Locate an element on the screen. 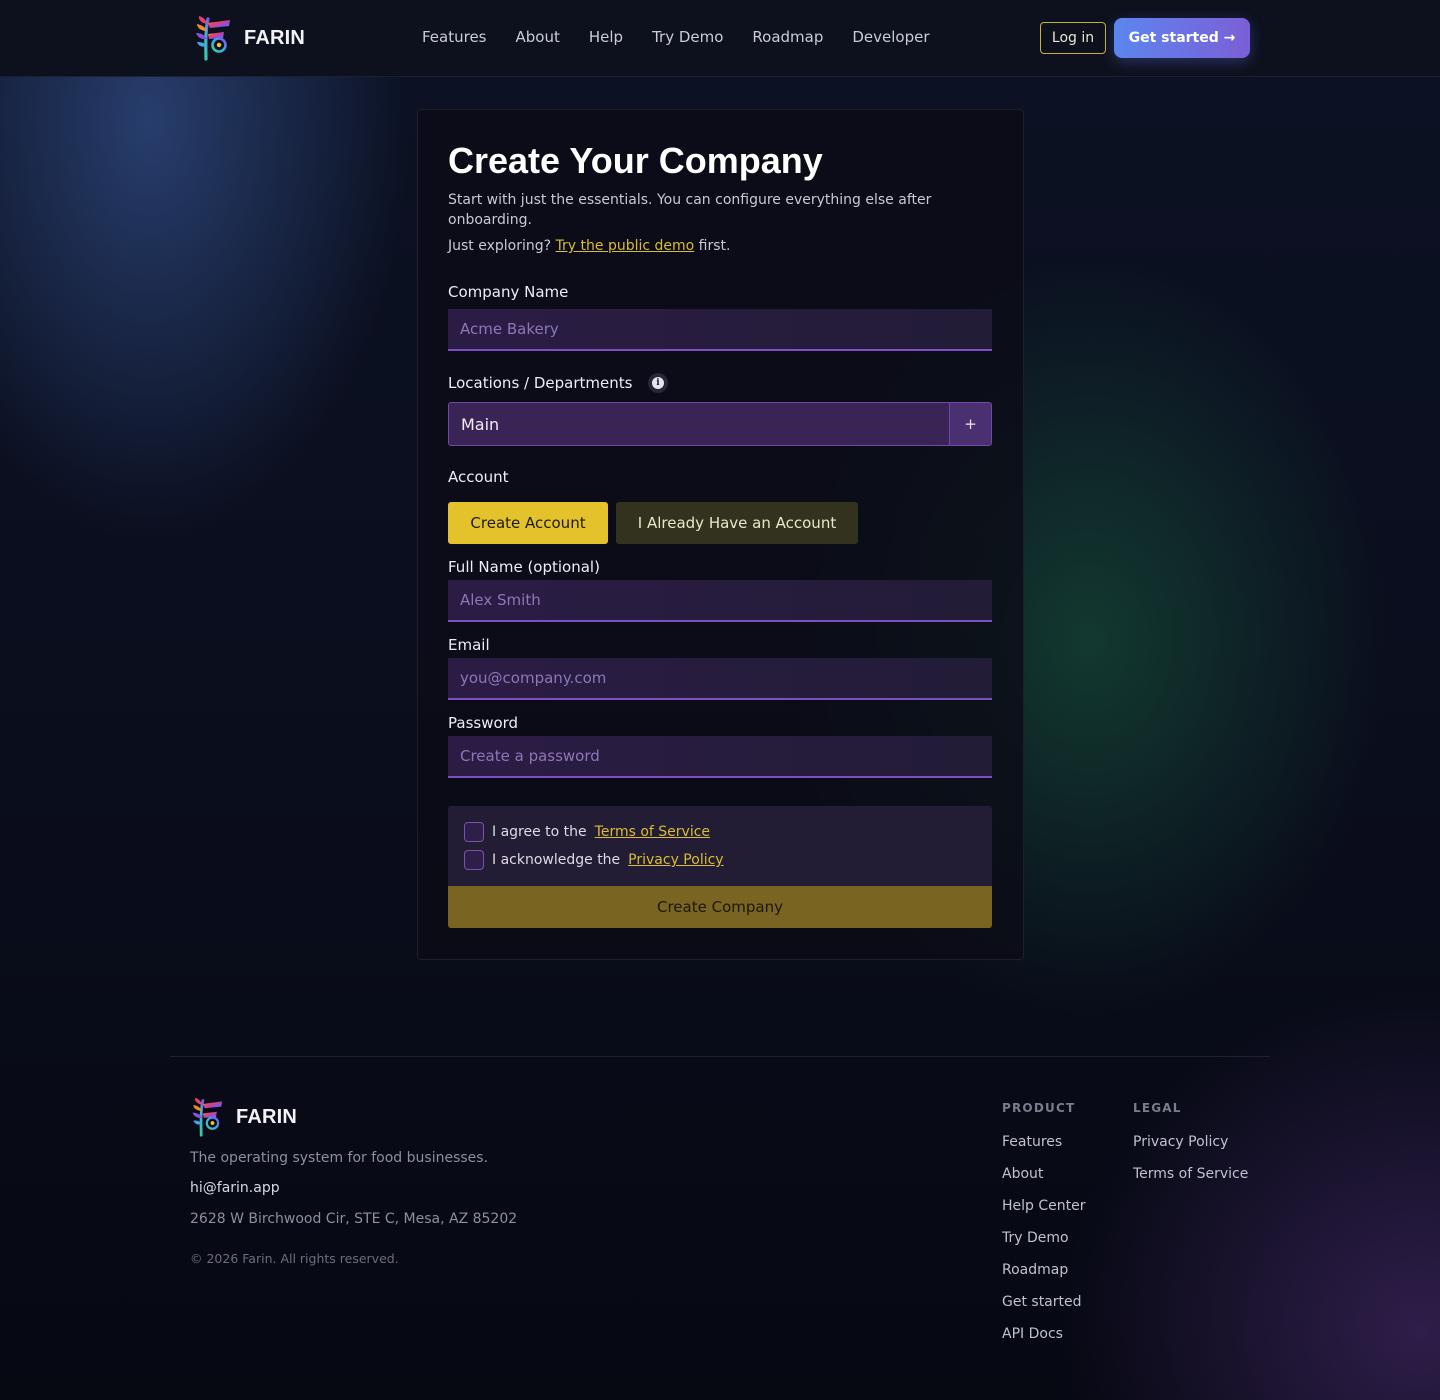 The width and height of the screenshot is (1440, 1400). tos-row: I agree to the Terms of Service is located at coordinates (587, 832).